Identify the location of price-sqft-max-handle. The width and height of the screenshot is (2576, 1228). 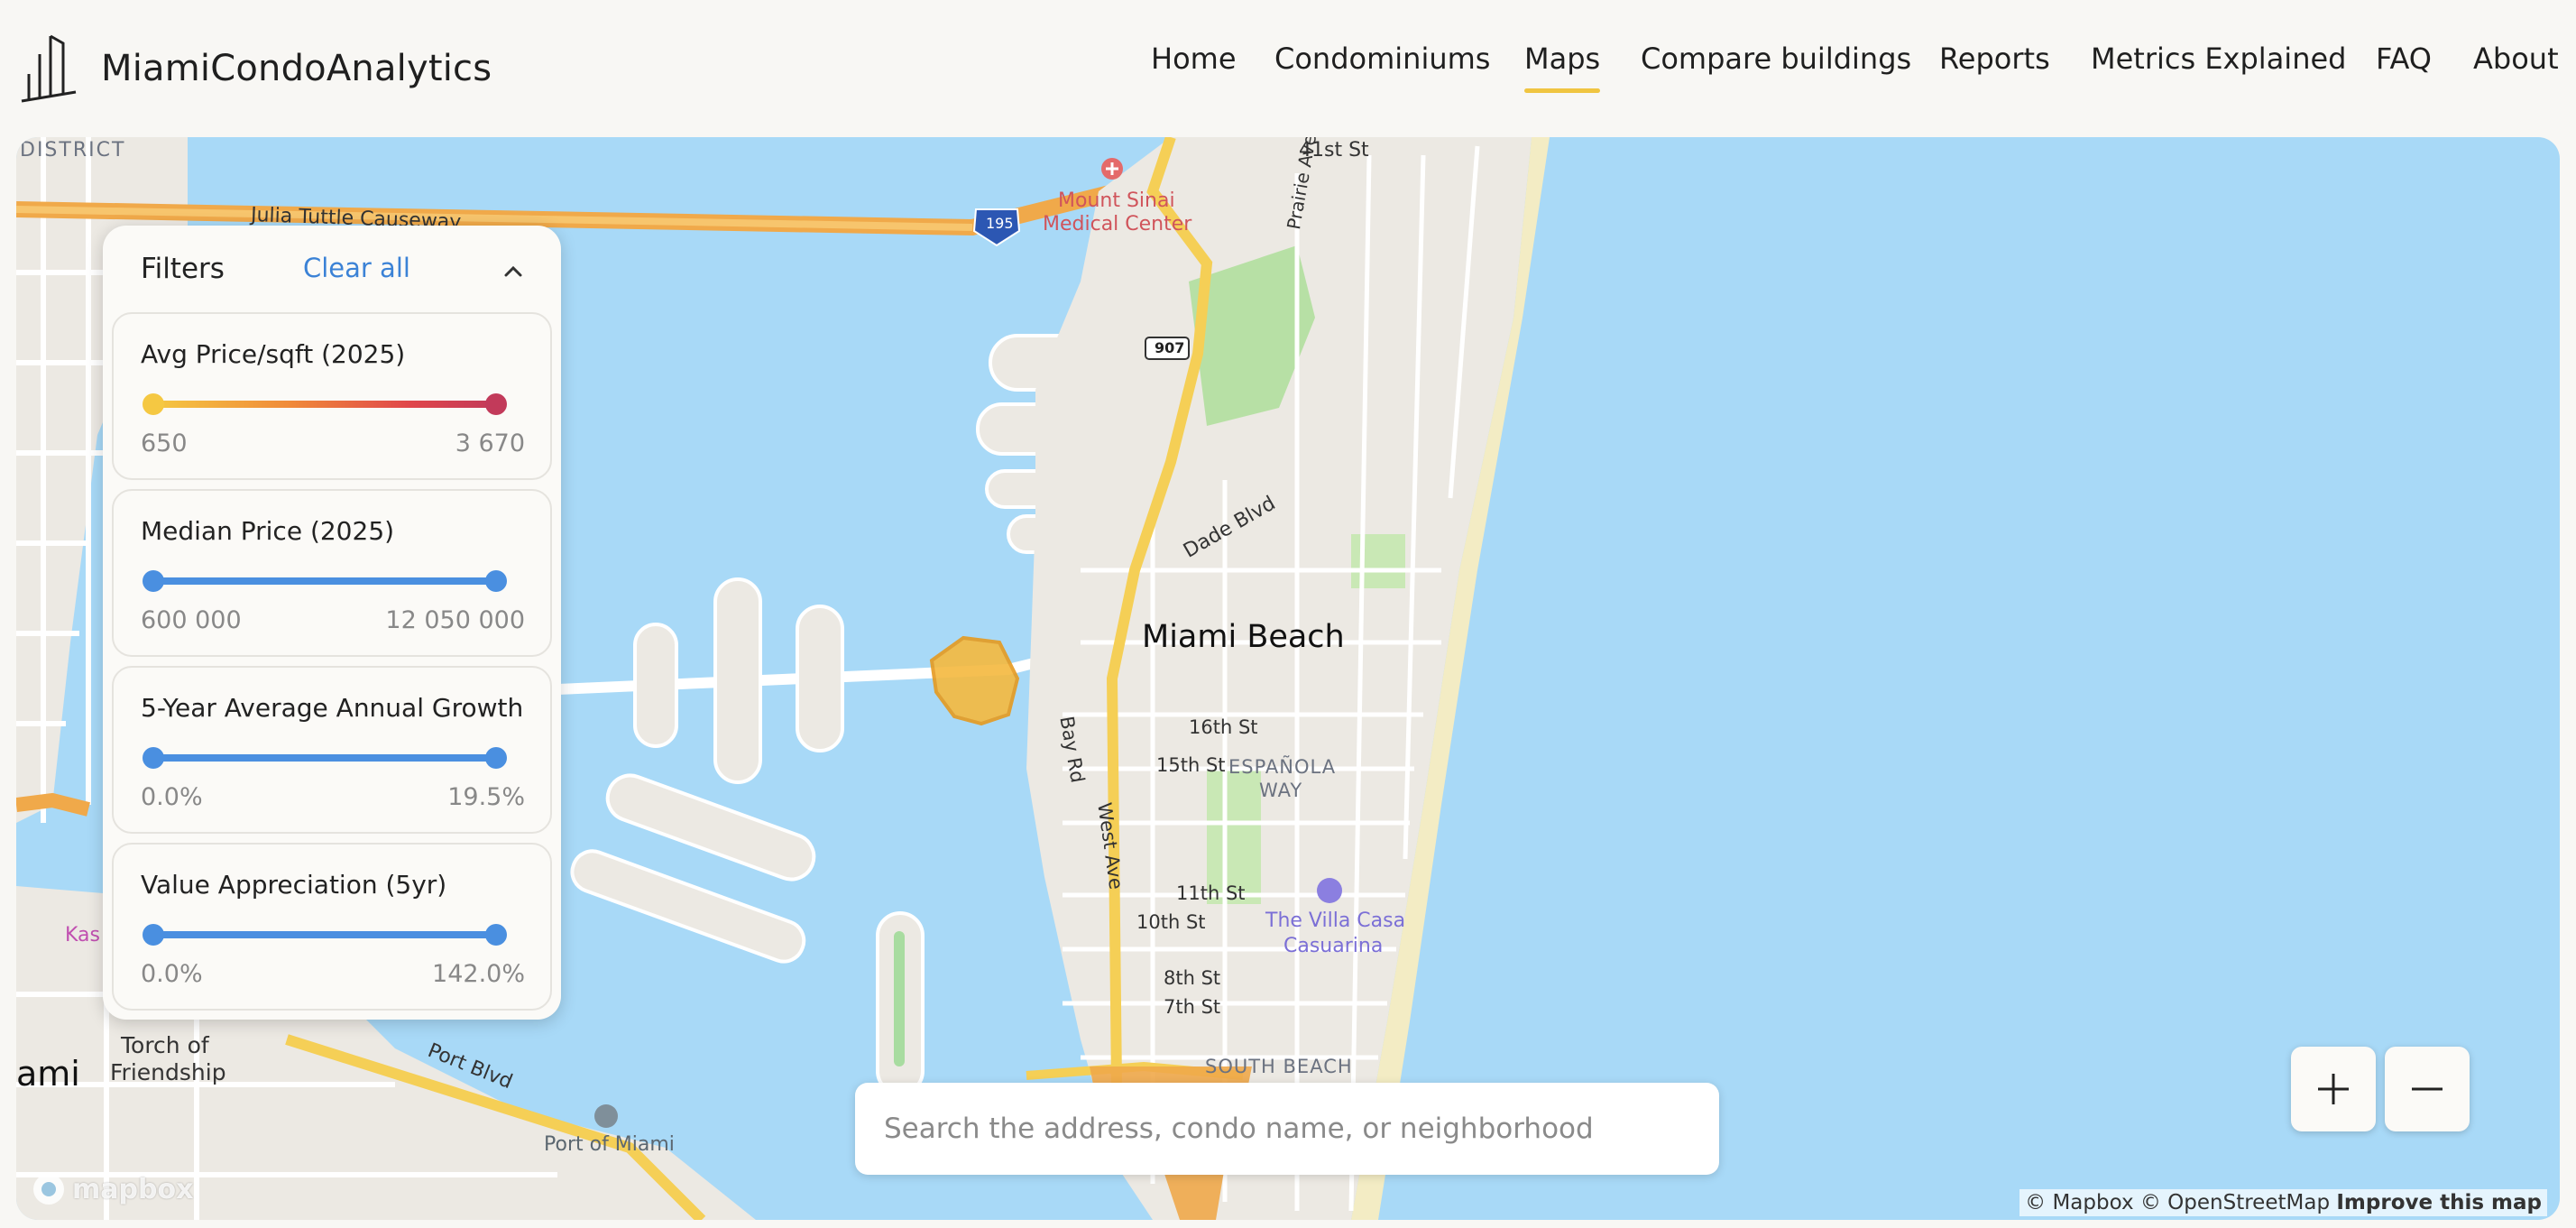
(496, 404).